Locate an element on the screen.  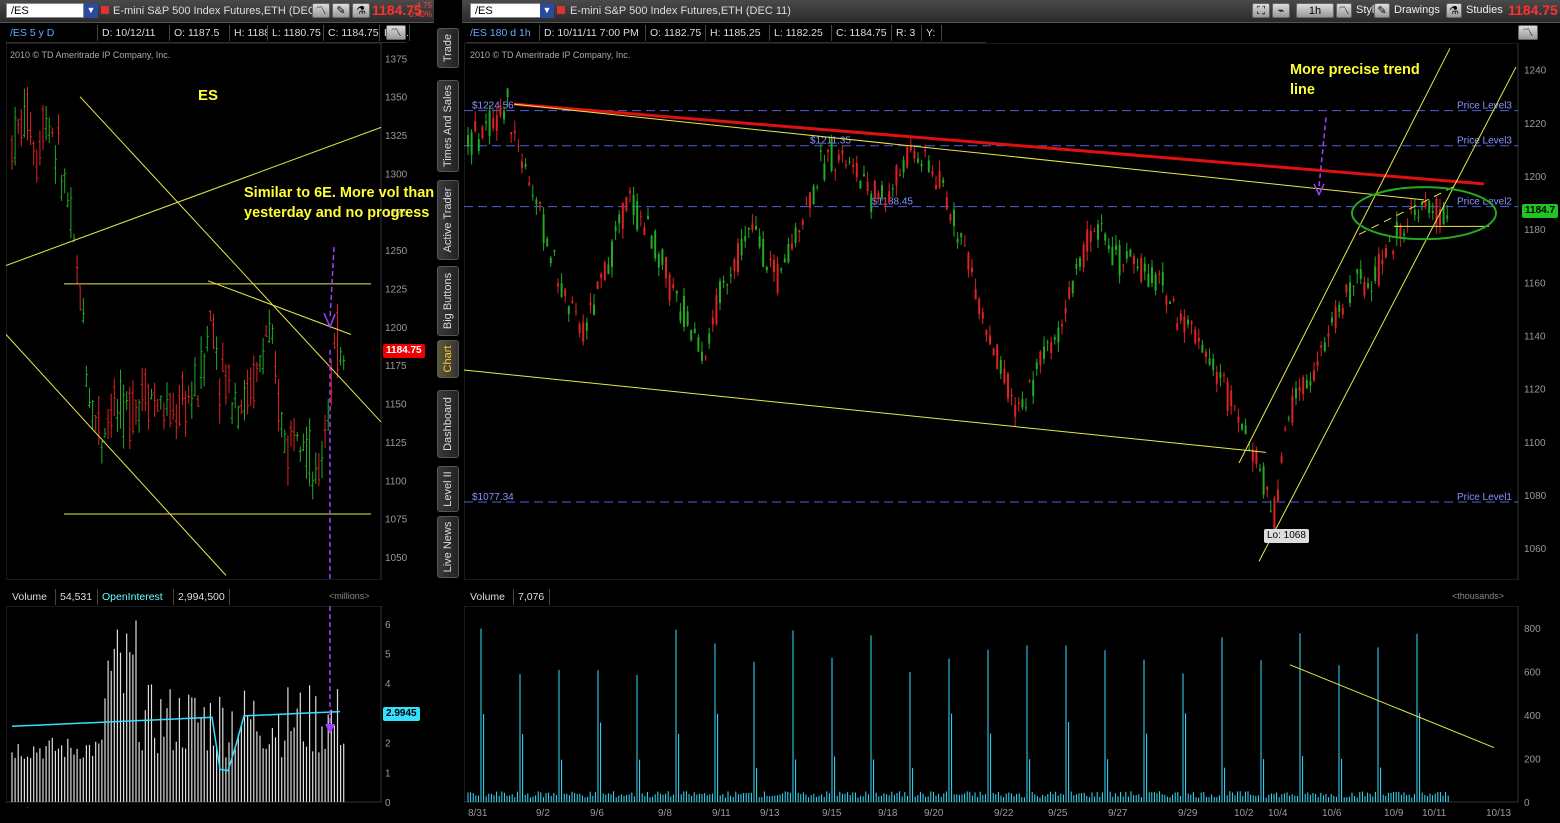
right-volume-tick: 600 is located at coordinates (1532, 672).